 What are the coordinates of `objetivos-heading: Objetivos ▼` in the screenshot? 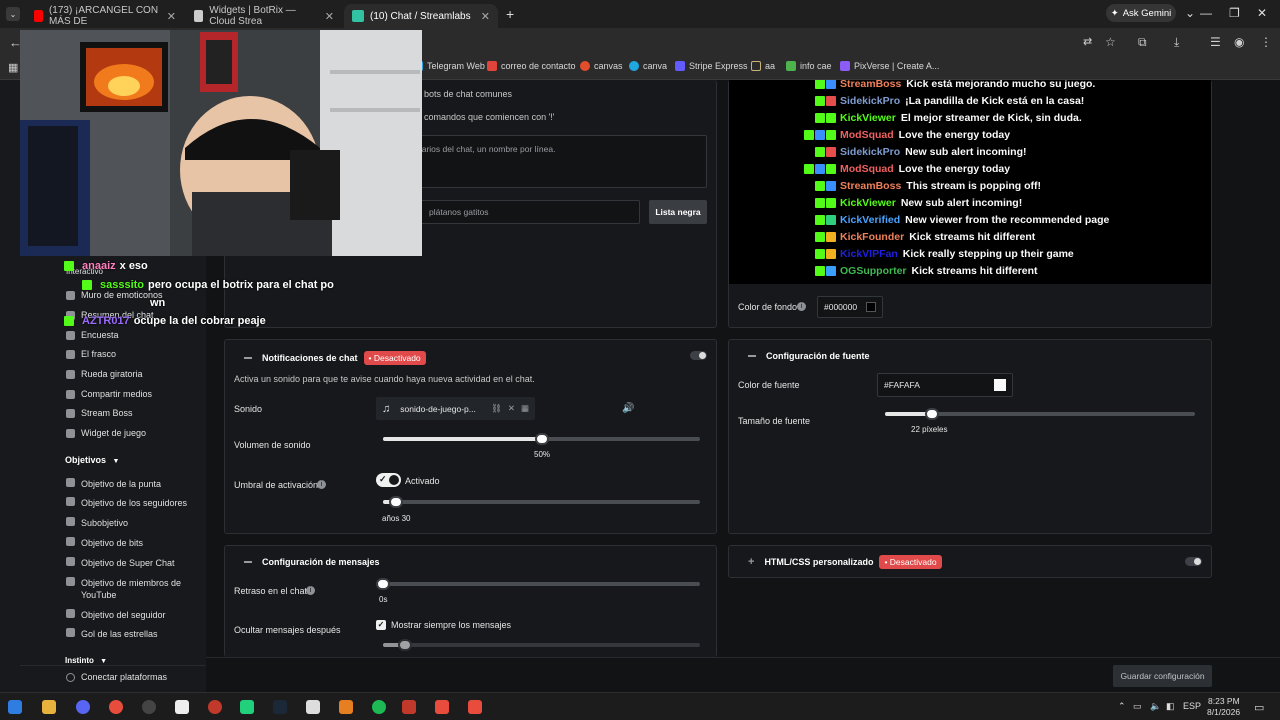 It's located at (92, 460).